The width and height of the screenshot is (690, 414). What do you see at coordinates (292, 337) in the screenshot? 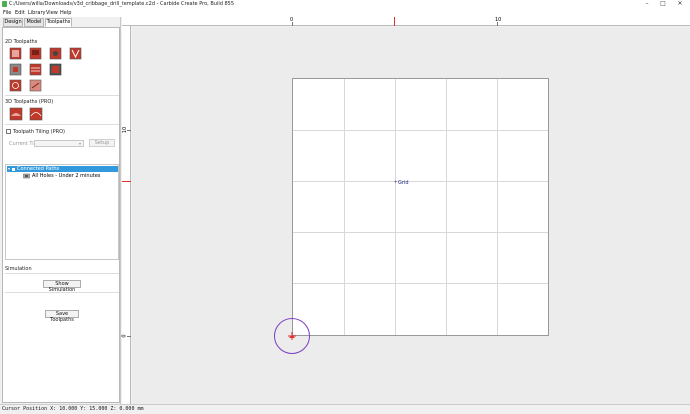
I see `origin-marker` at bounding box center [292, 337].